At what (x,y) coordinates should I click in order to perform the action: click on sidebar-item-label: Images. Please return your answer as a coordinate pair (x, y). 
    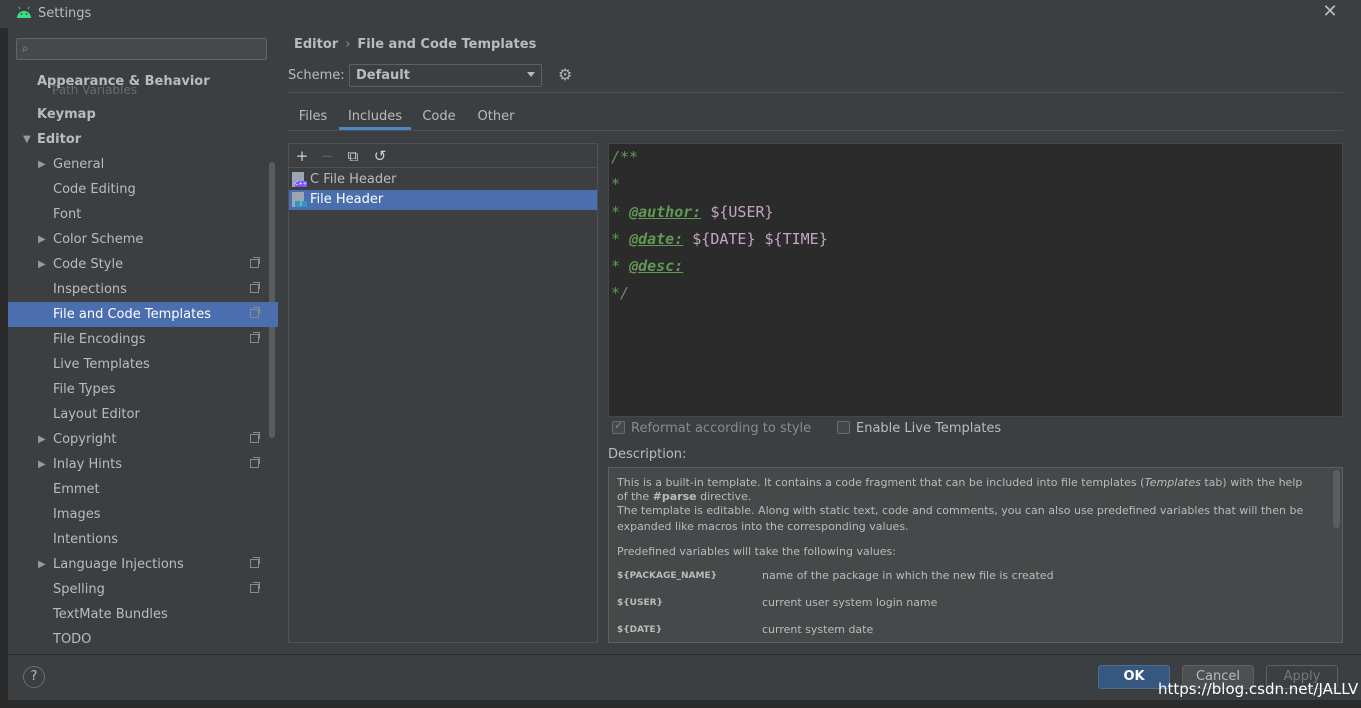
    Looking at the image, I should click on (77, 514).